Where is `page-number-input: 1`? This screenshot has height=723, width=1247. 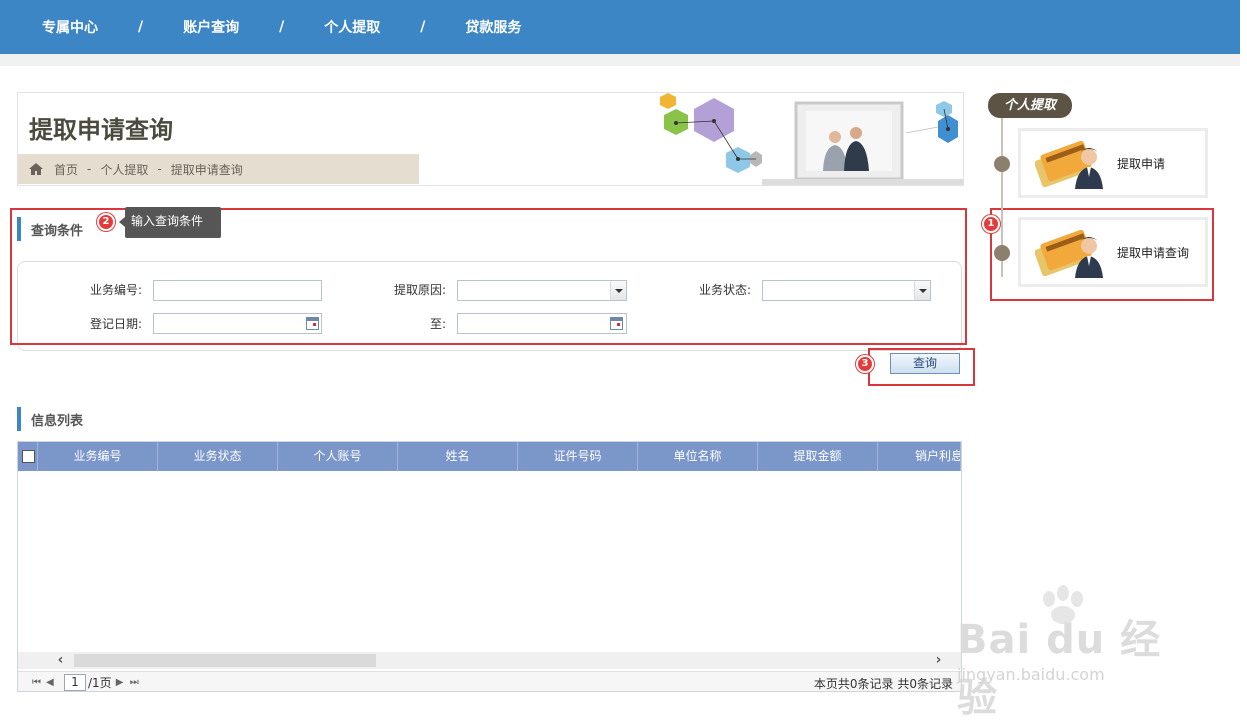
page-number-input: 1 is located at coordinates (75, 682).